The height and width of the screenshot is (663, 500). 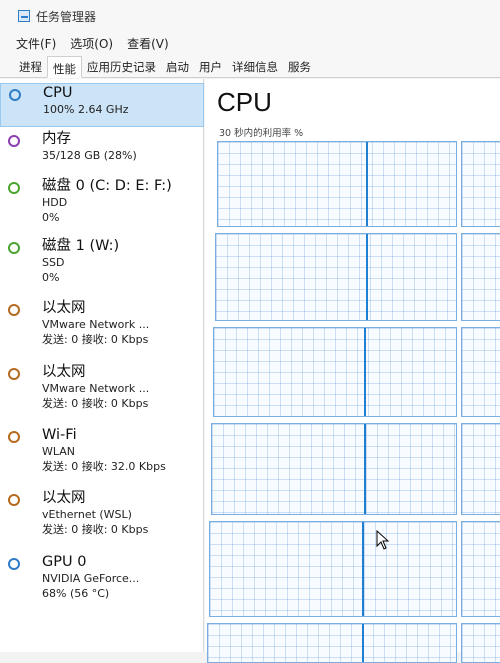 I want to click on tab-services: 服务, so click(x=299, y=66).